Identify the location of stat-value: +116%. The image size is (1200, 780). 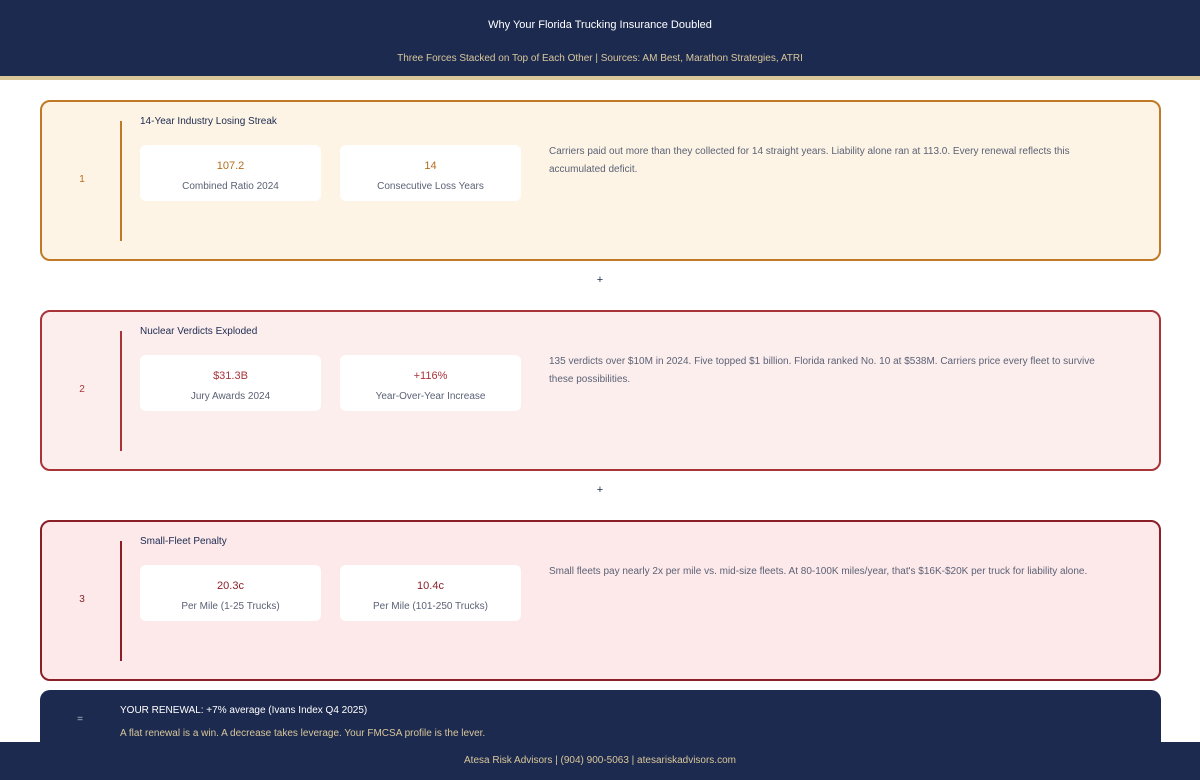
(430, 376).